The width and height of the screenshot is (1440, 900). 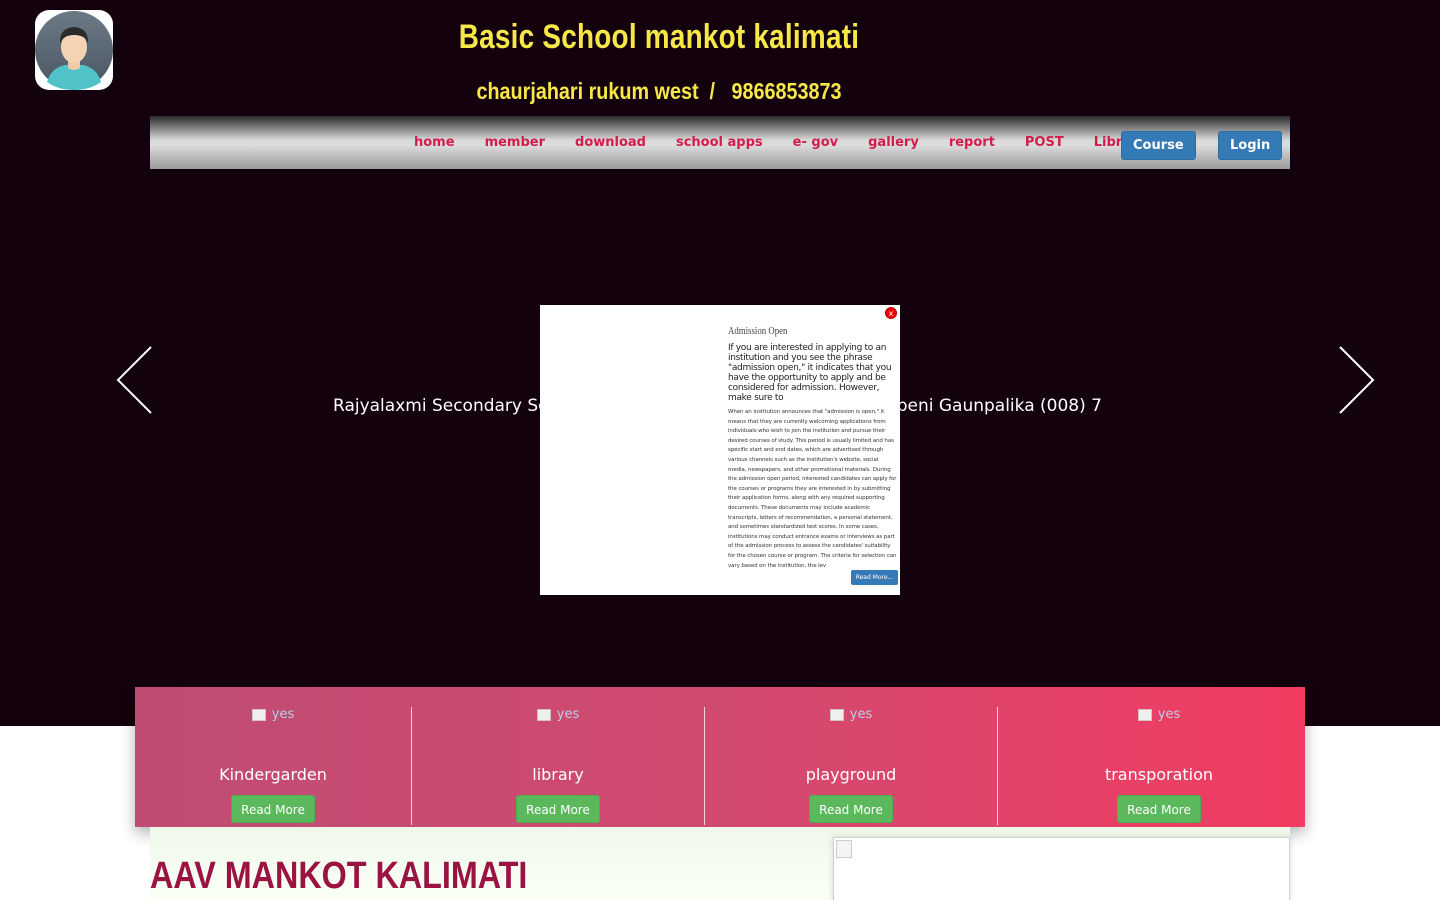 I want to click on about-title: AAV MANKOT KALIMATI, so click(x=339, y=876).